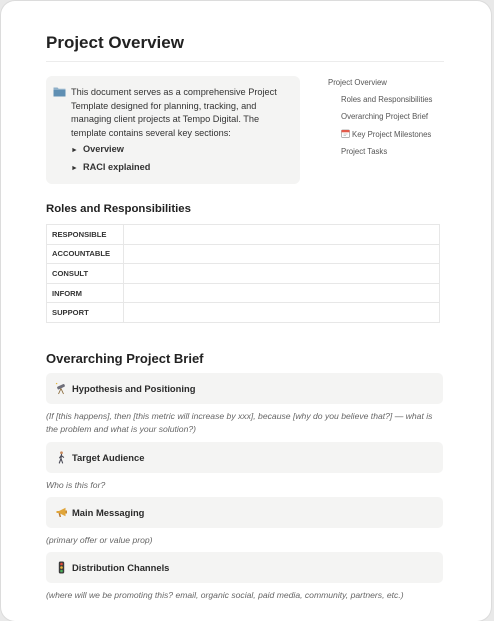 This screenshot has width=494, height=621. What do you see at coordinates (245, 485) in the screenshot?
I see `section-note: Who is this for?` at bounding box center [245, 485].